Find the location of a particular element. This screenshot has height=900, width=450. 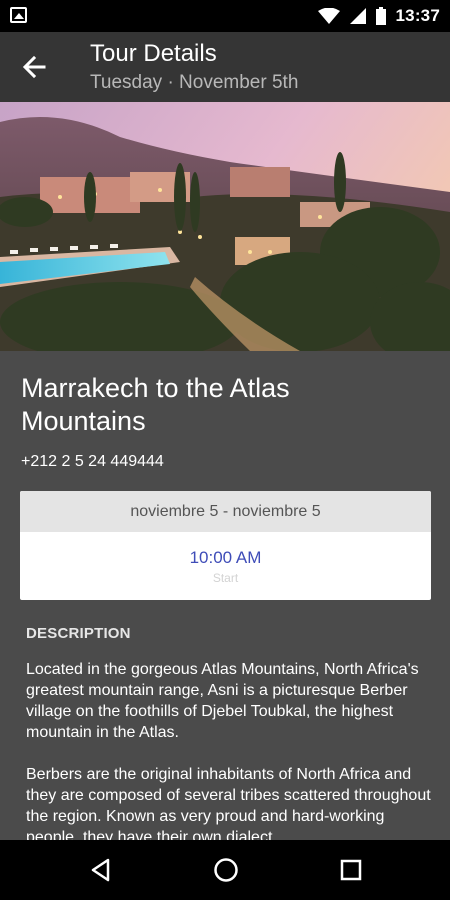

phone-number: +212 2 5 24 449444 is located at coordinates (92, 462).